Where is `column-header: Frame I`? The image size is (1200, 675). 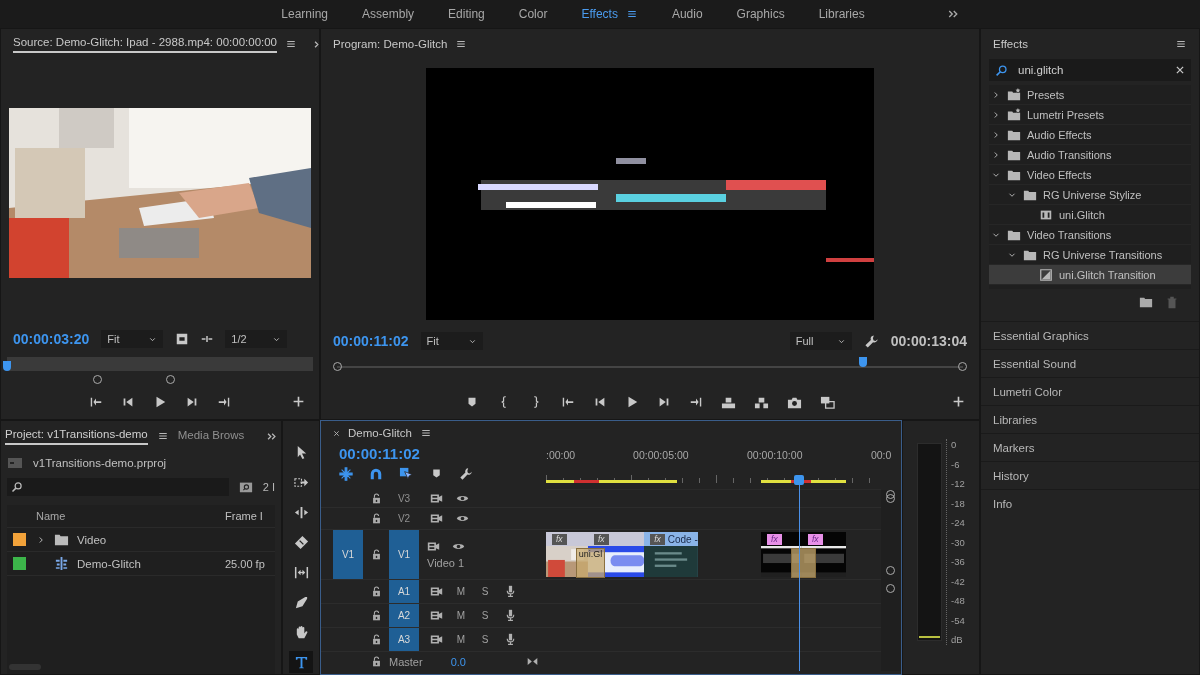 column-header: Frame I is located at coordinates (250, 516).